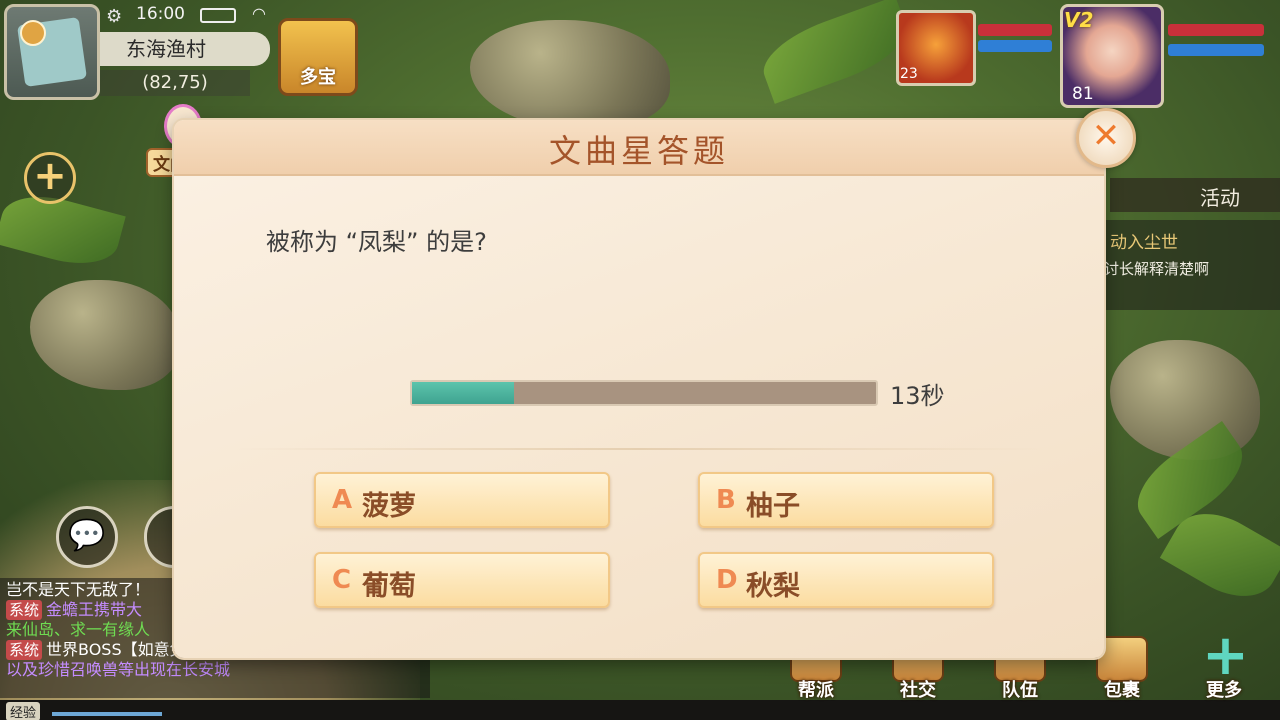 The height and width of the screenshot is (720, 1280). Describe the element at coordinates (639, 449) in the screenshot. I see `divider` at that location.